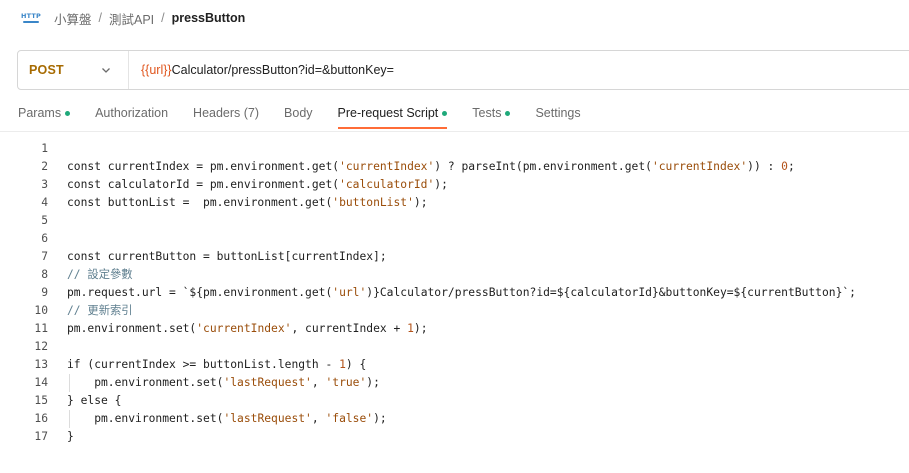 The width and height of the screenshot is (909, 473). What do you see at coordinates (156, 70) in the screenshot?
I see `url-variable: {{url}}` at bounding box center [156, 70].